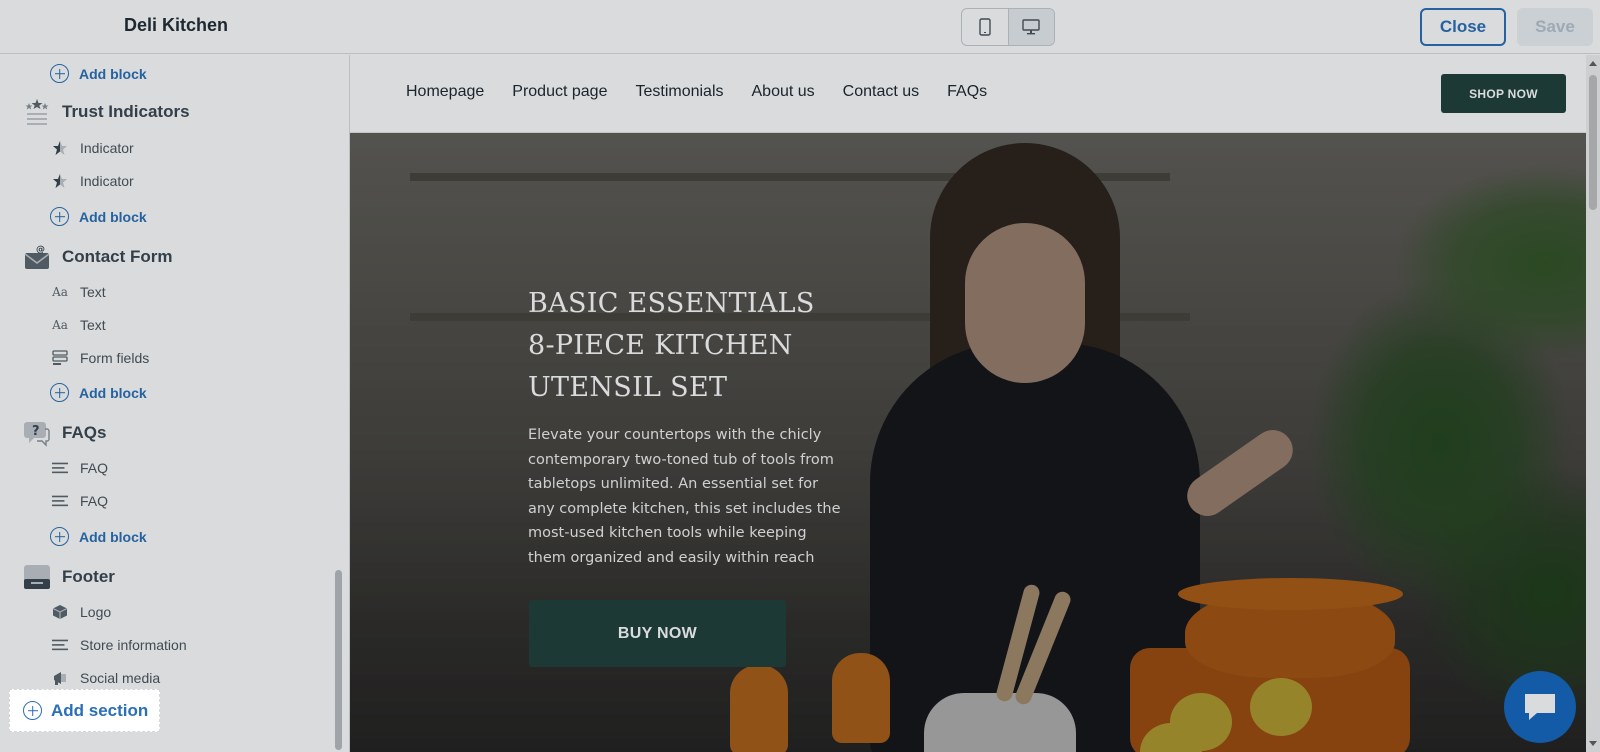 The height and width of the screenshot is (752, 1600). What do you see at coordinates (60, 678) in the screenshot?
I see `megaphone-icon` at bounding box center [60, 678].